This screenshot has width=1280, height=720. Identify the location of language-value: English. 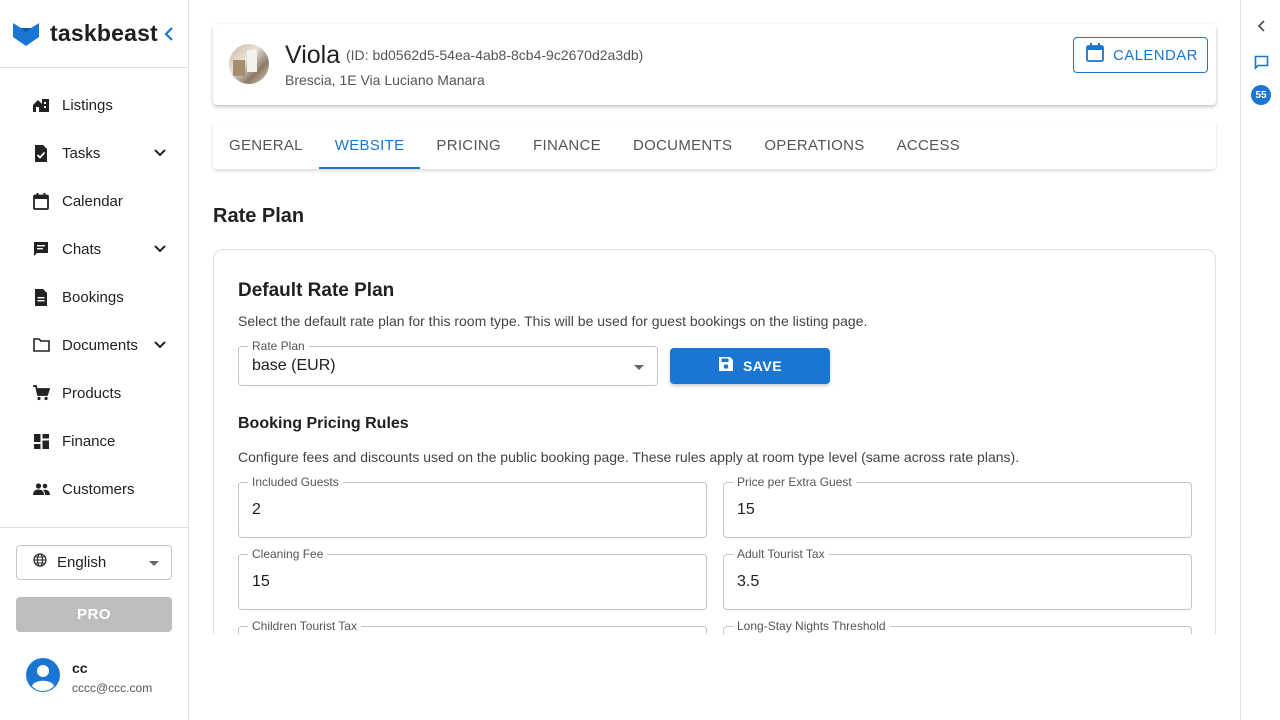
(82, 562).